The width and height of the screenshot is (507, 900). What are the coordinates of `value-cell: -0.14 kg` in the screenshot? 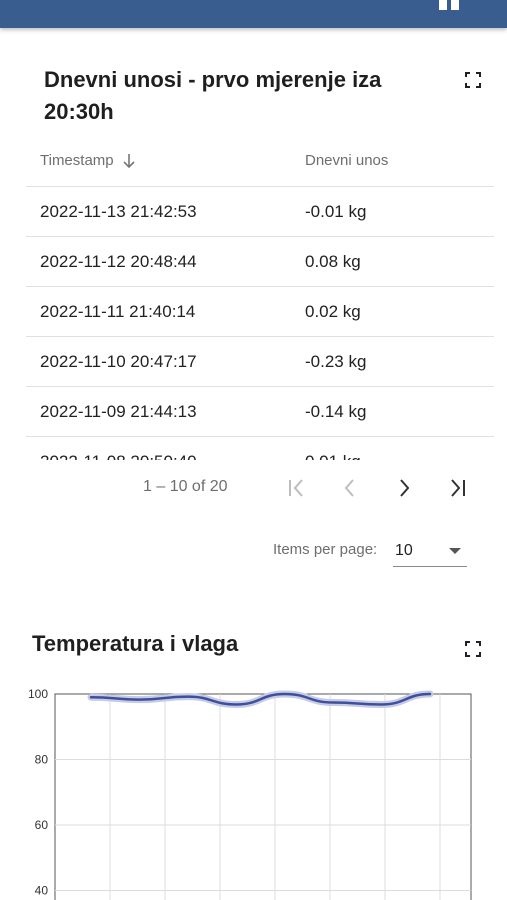 It's located at (336, 411).